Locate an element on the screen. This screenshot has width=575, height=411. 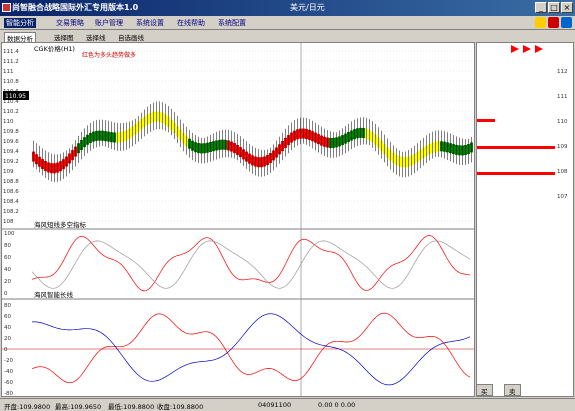
status-extra: 0.00 0 0.00 is located at coordinates (337, 405).